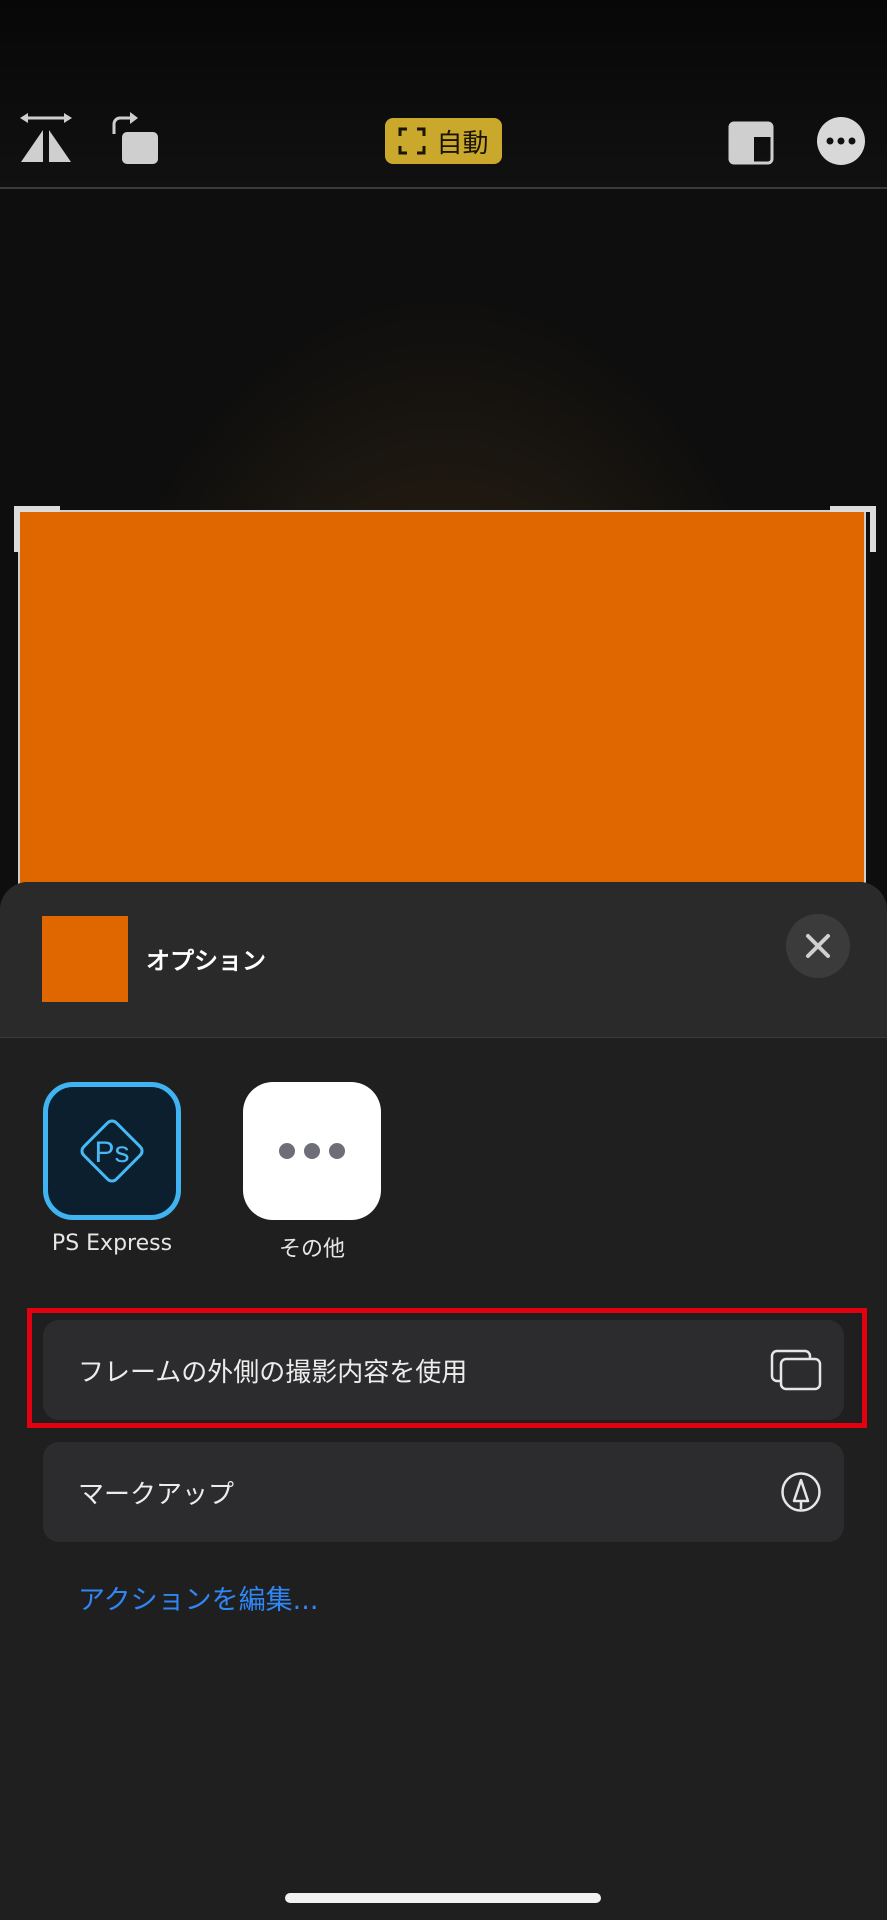 The height and width of the screenshot is (1920, 887). Describe the element at coordinates (37, 529) in the screenshot. I see `crop-handle-top-left` at that location.